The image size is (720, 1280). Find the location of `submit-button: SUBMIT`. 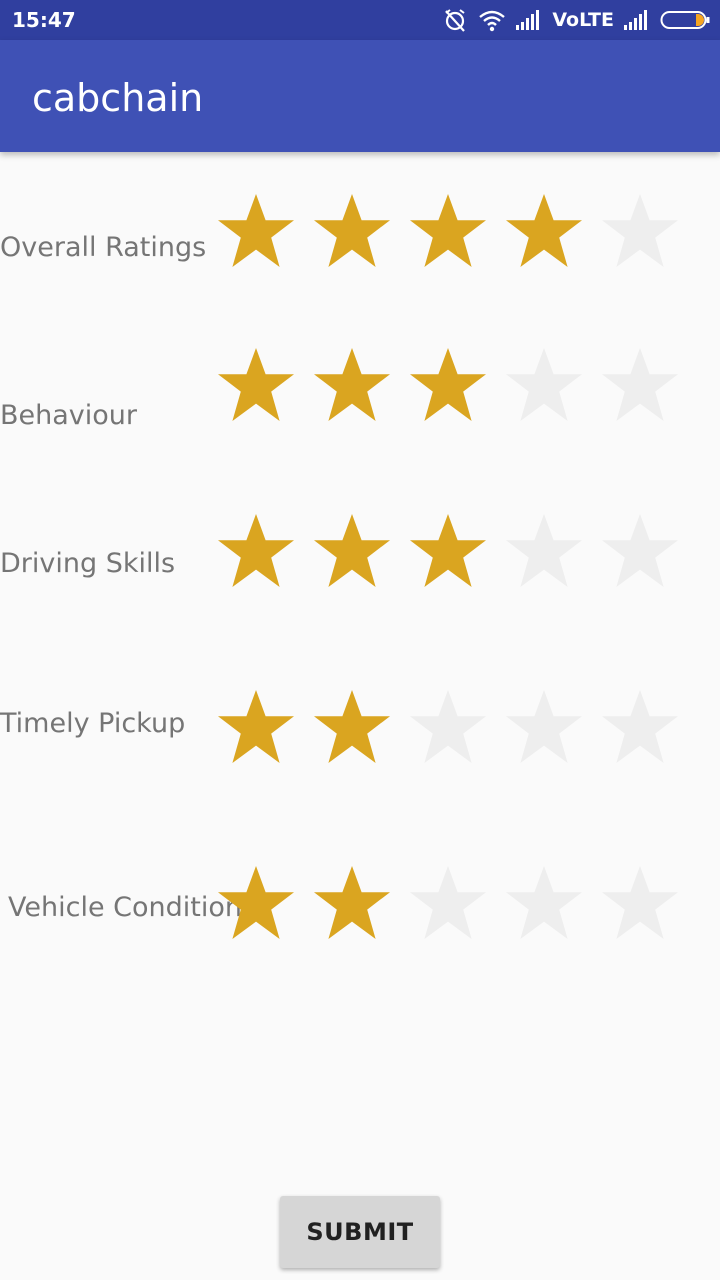

submit-button: SUBMIT is located at coordinates (360, 1232).